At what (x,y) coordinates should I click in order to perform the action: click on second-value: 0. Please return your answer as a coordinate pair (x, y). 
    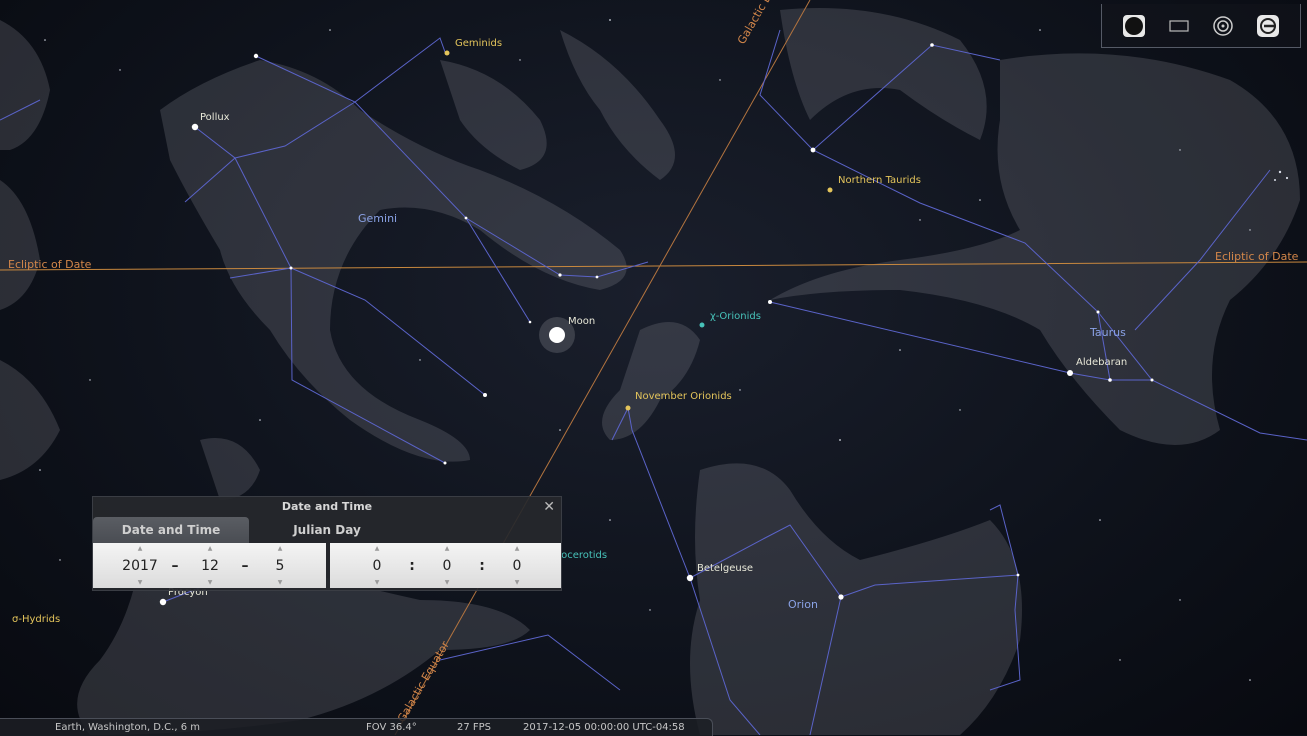
    Looking at the image, I should click on (517, 565).